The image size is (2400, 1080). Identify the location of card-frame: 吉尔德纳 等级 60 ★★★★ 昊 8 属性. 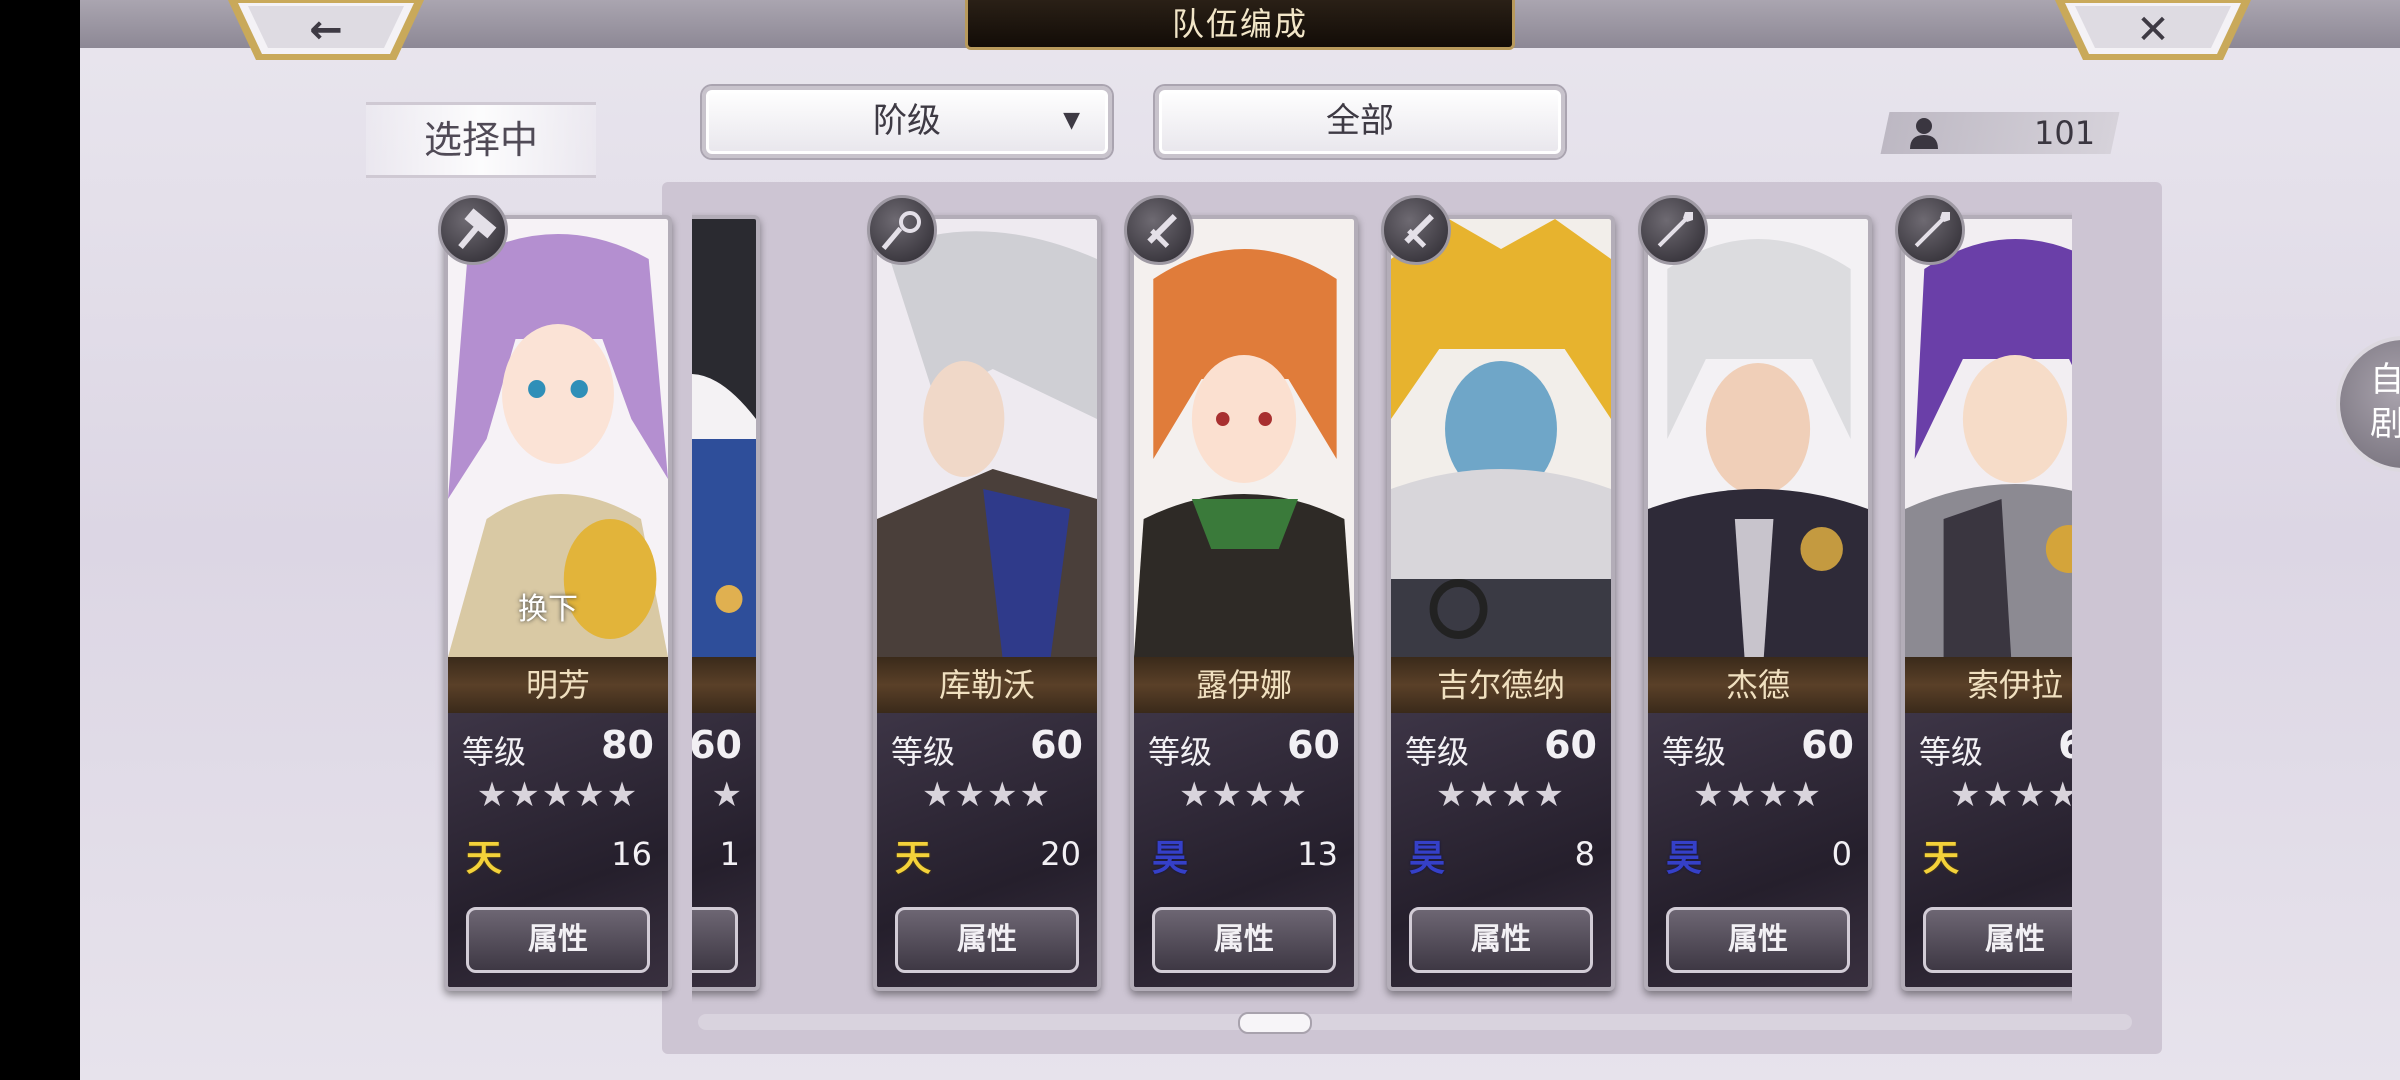
(1501, 603).